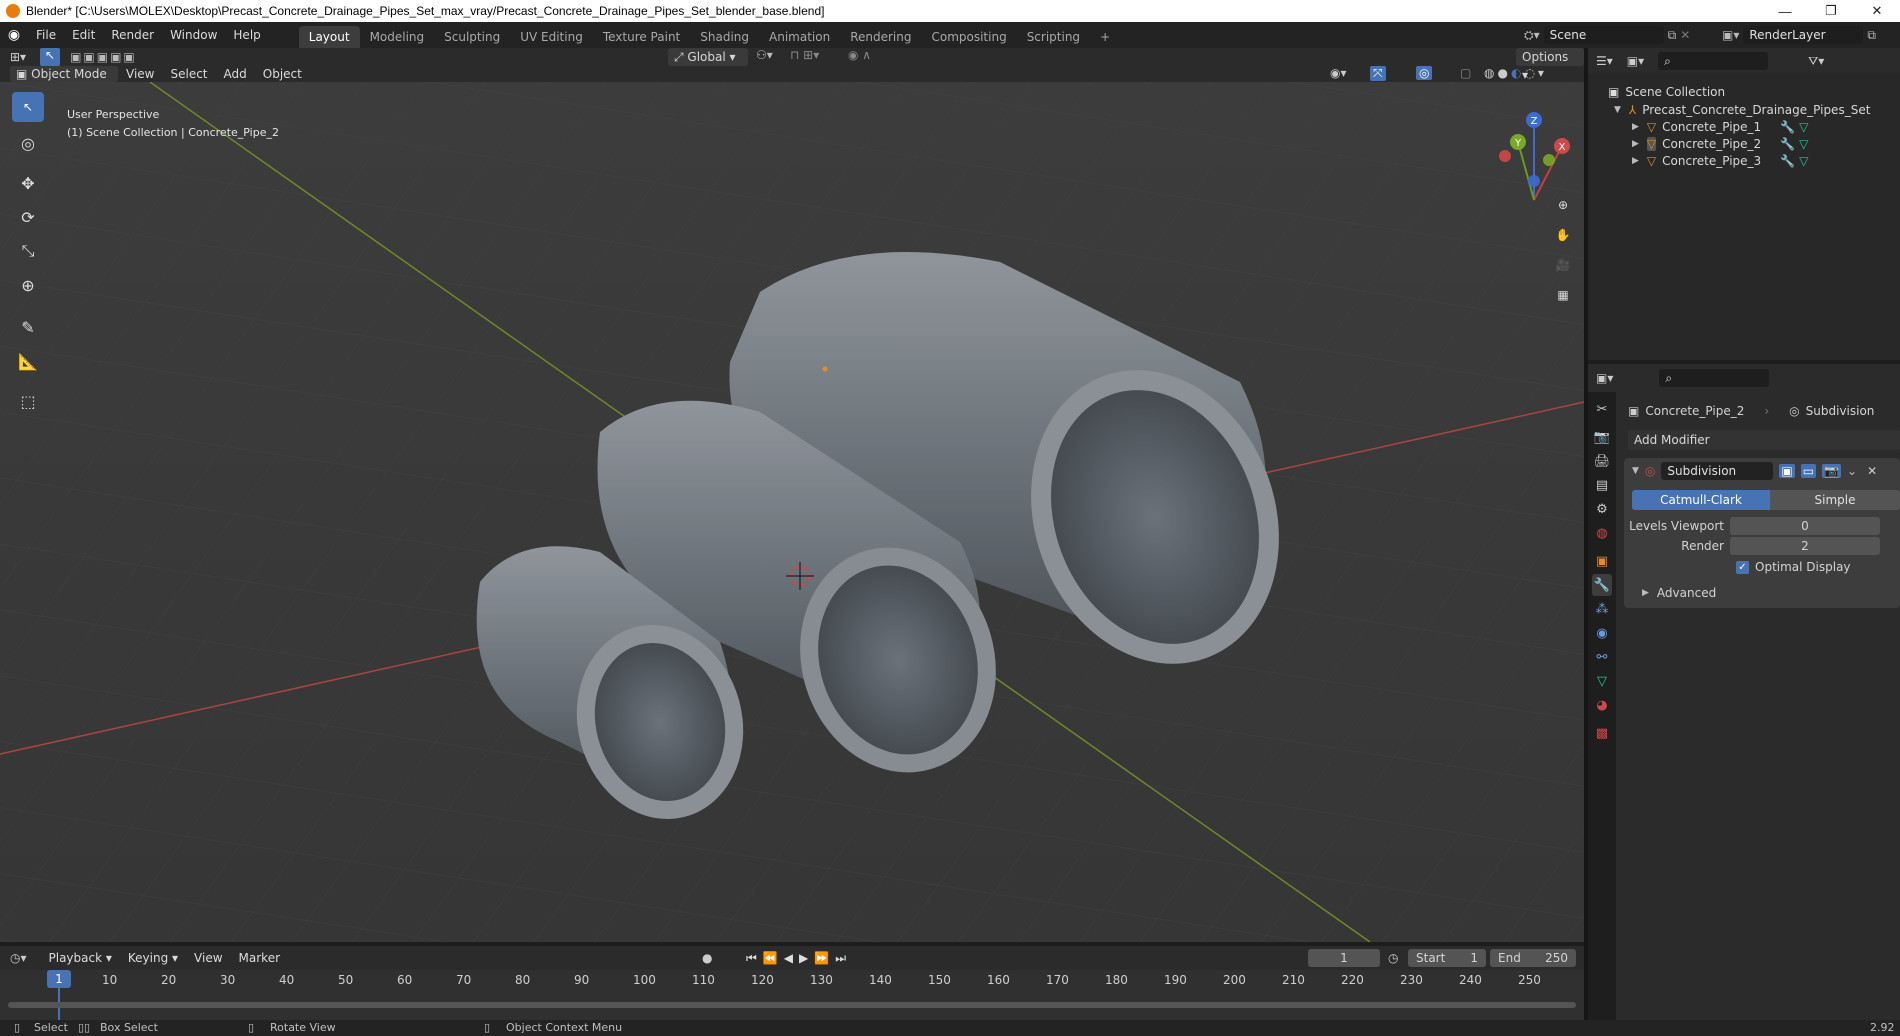  What do you see at coordinates (28, 143) in the screenshot?
I see `cursor-tool: ◎` at bounding box center [28, 143].